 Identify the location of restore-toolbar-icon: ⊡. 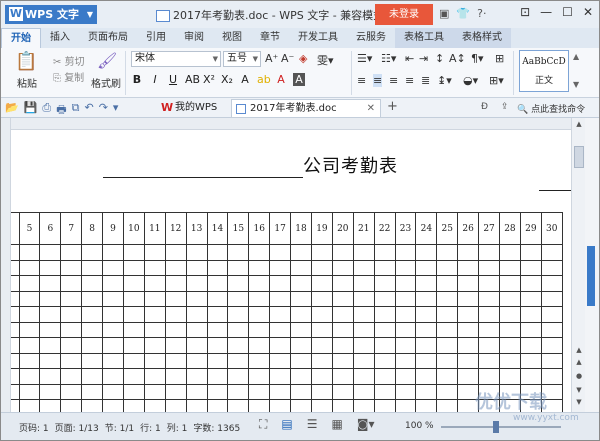
(525, 12).